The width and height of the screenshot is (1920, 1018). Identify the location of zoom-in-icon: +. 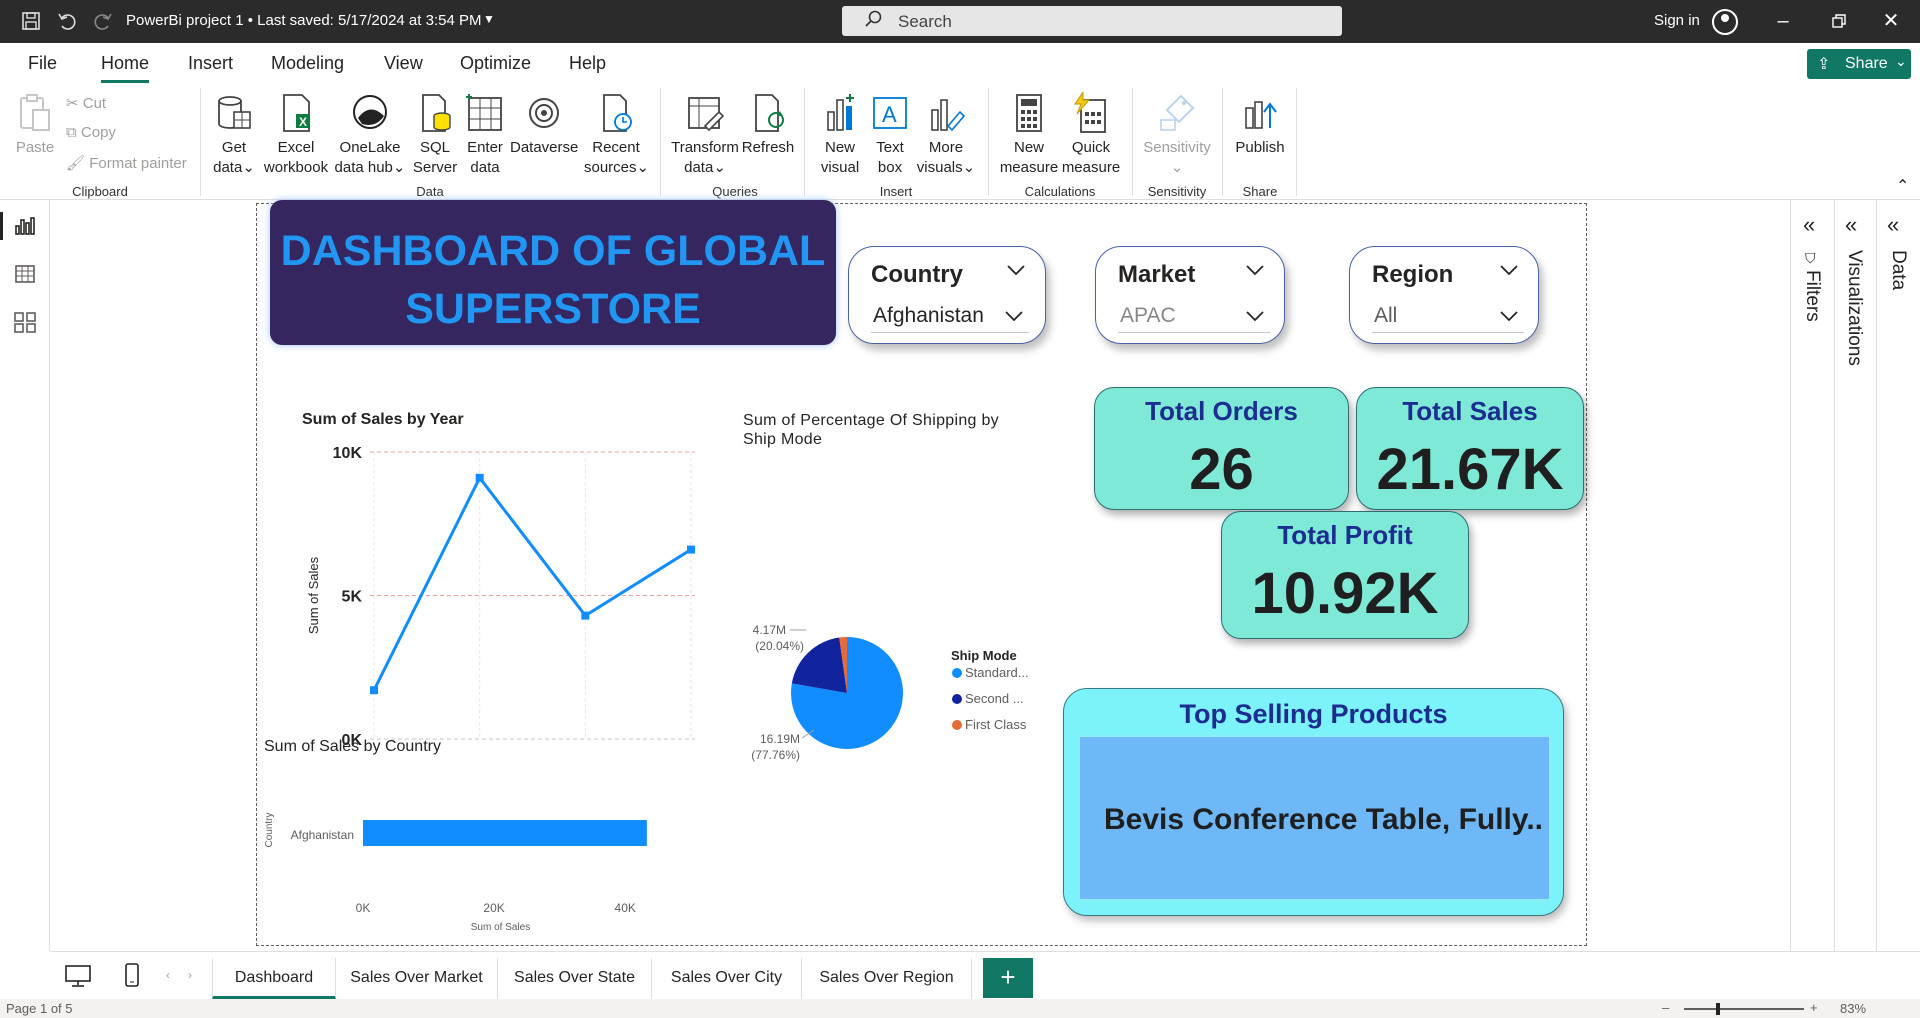
(1814, 1007).